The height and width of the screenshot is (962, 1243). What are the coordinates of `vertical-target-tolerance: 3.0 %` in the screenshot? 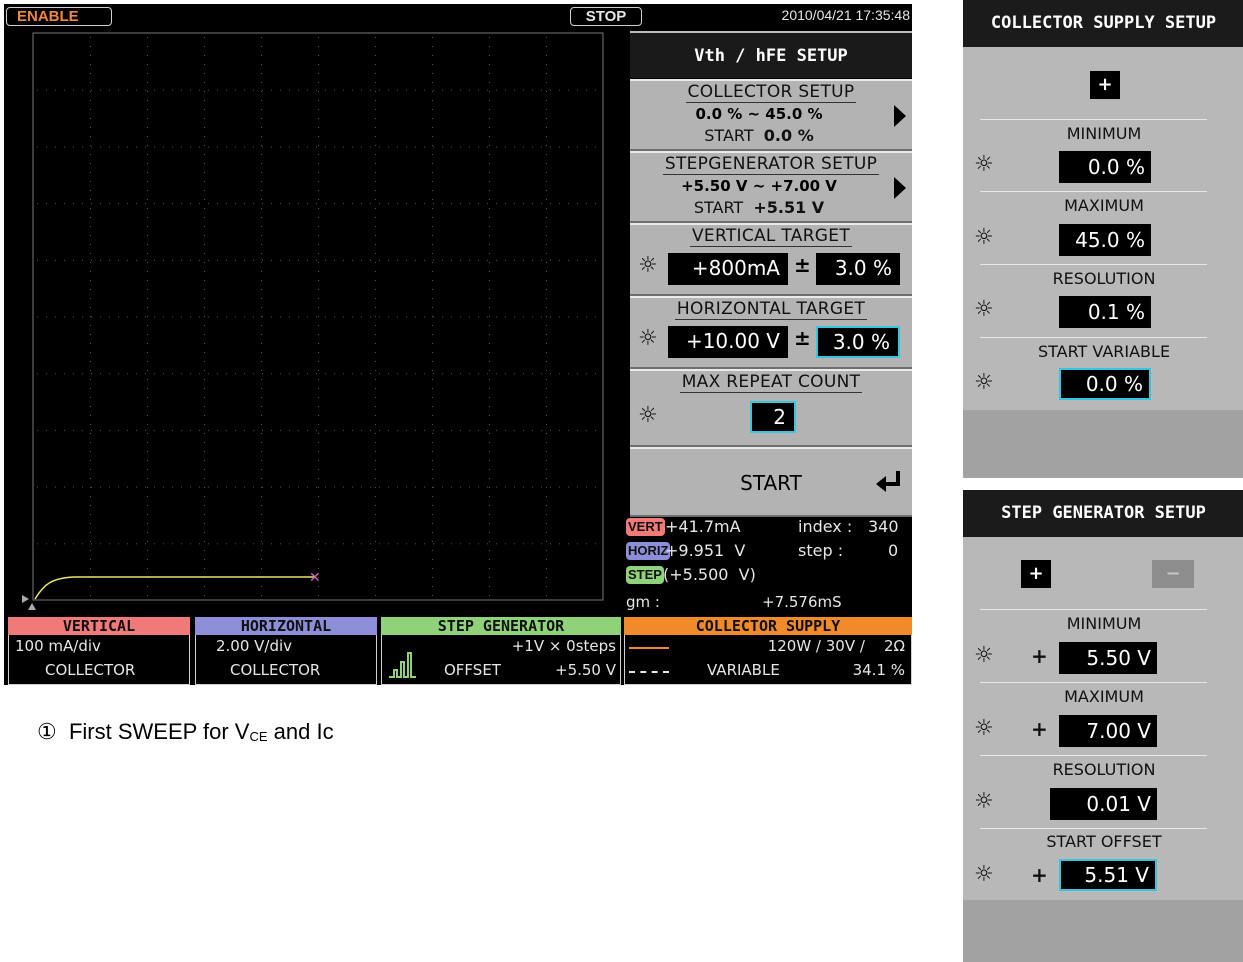 It's located at (858, 269).